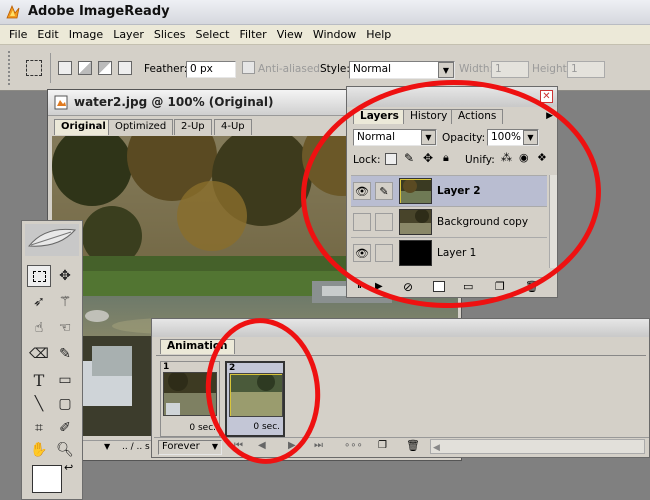  Describe the element at coordinates (439, 286) in the screenshot. I see `add-mask-icon` at that location.